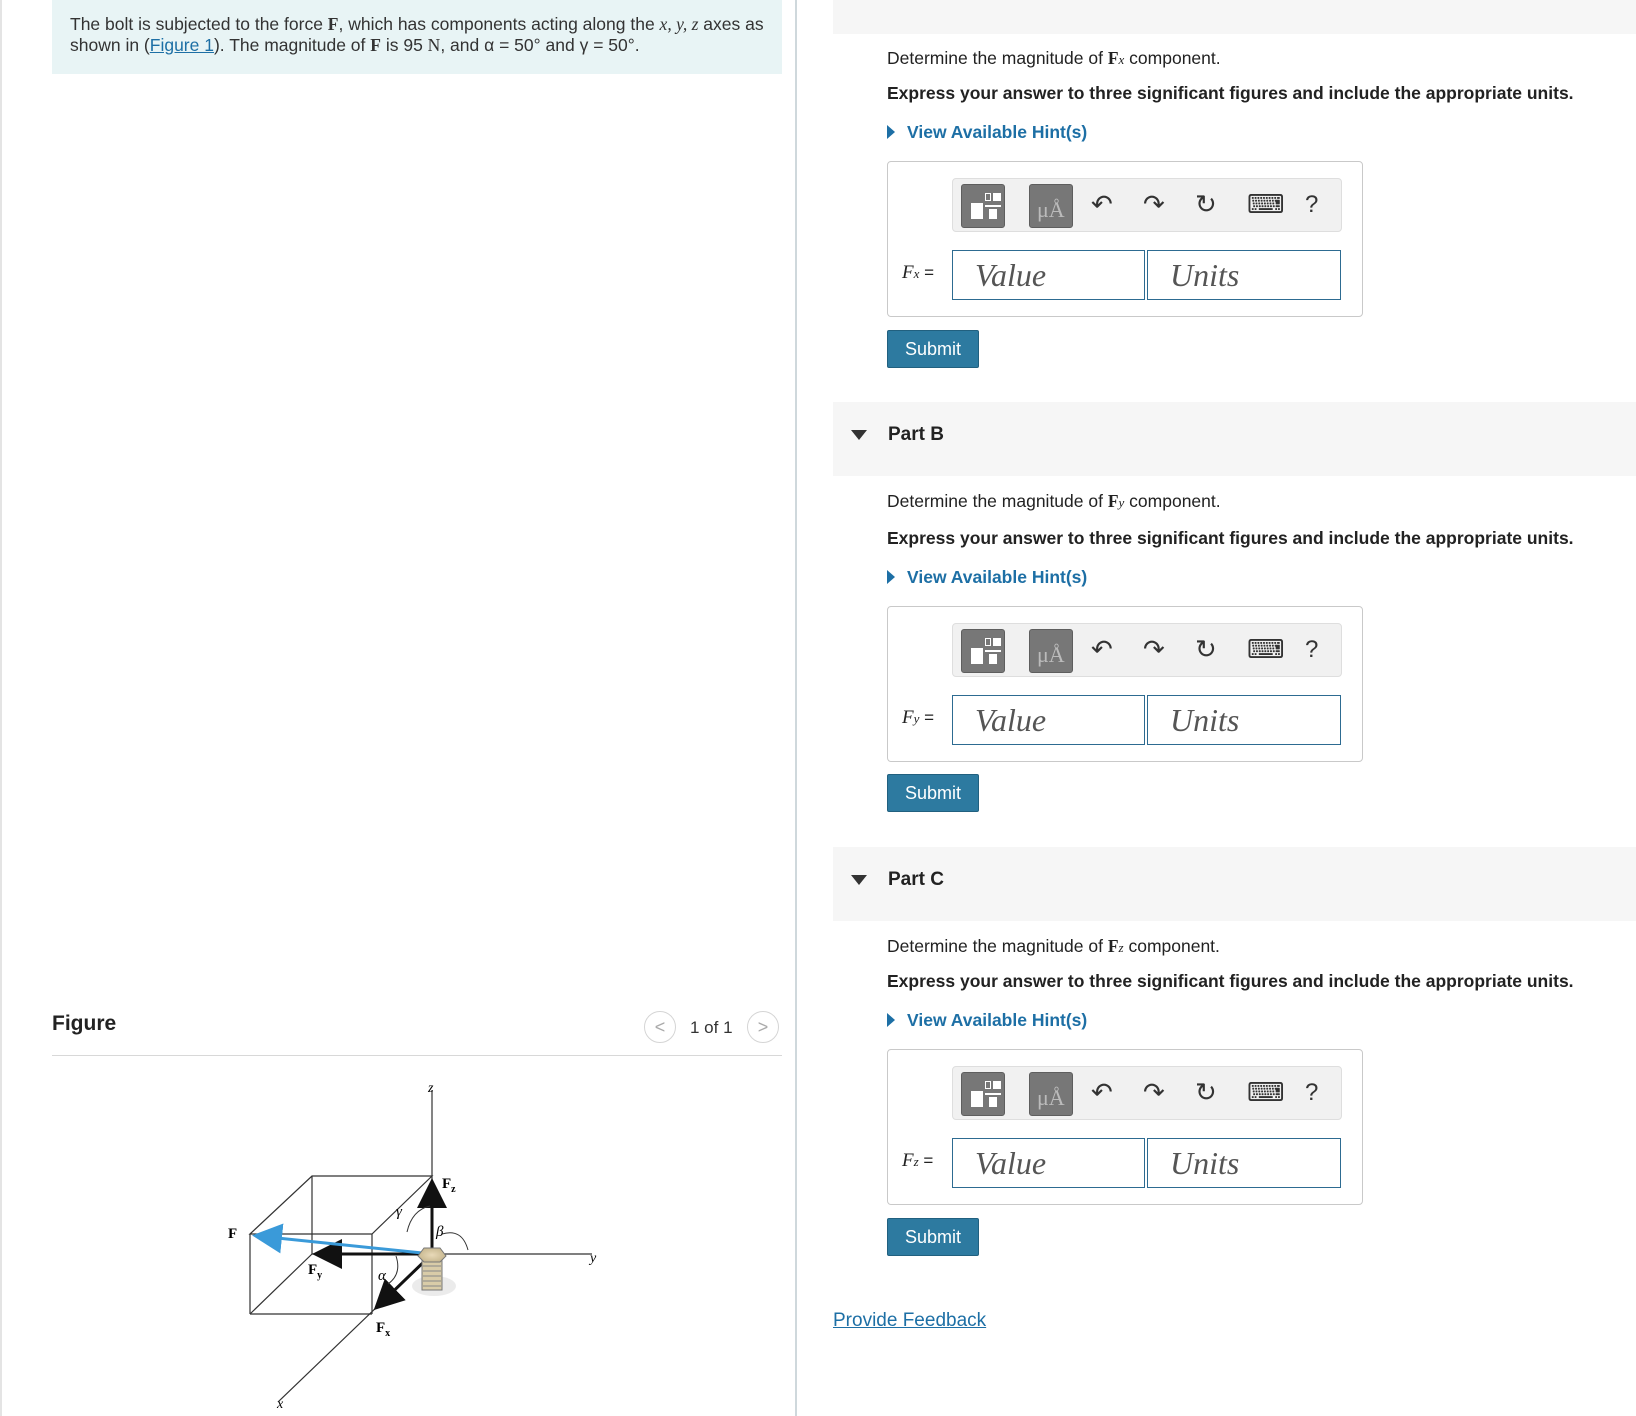 The image size is (1636, 1416). What do you see at coordinates (449, 1185) in the screenshot?
I see `fz-label: Fz` at bounding box center [449, 1185].